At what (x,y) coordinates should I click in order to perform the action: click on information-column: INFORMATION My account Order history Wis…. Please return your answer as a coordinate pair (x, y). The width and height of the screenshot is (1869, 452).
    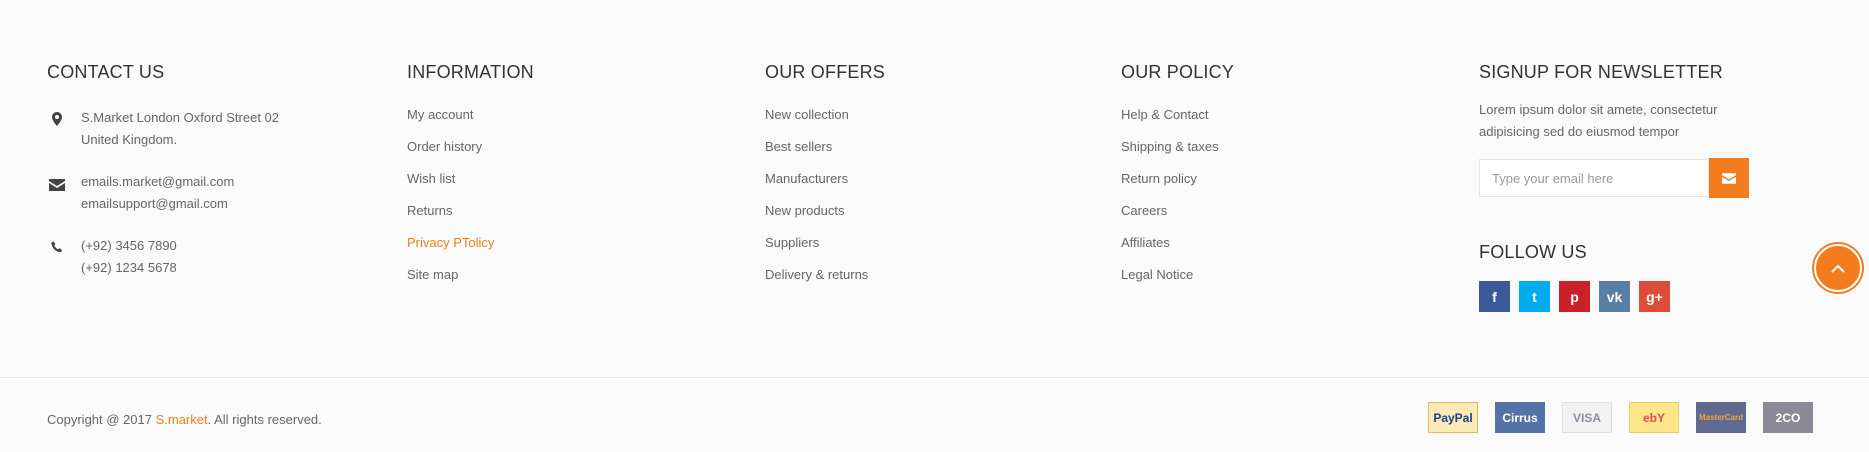
    Looking at the image, I should click on (470, 180).